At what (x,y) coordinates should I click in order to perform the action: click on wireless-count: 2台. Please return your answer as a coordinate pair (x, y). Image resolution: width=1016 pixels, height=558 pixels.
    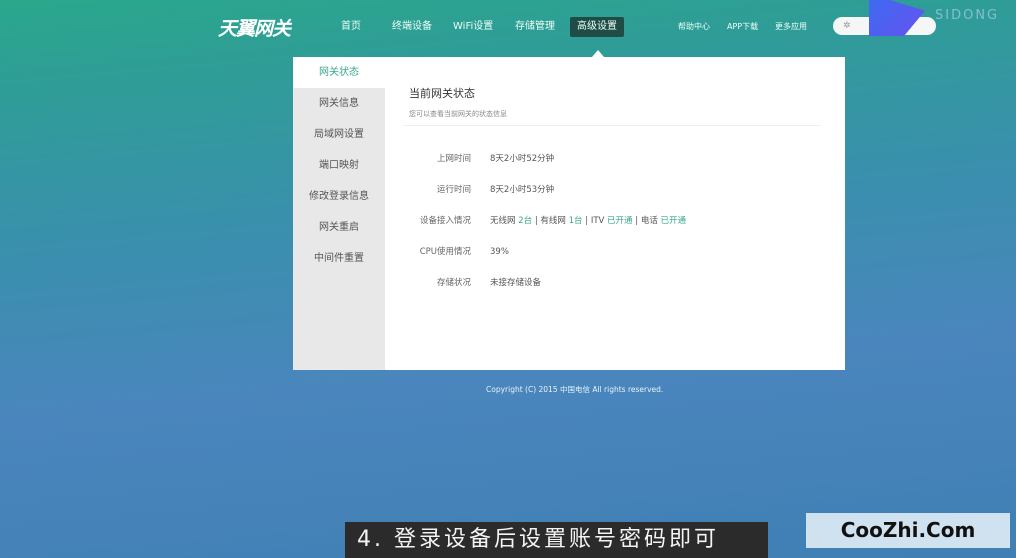
    Looking at the image, I should click on (525, 221).